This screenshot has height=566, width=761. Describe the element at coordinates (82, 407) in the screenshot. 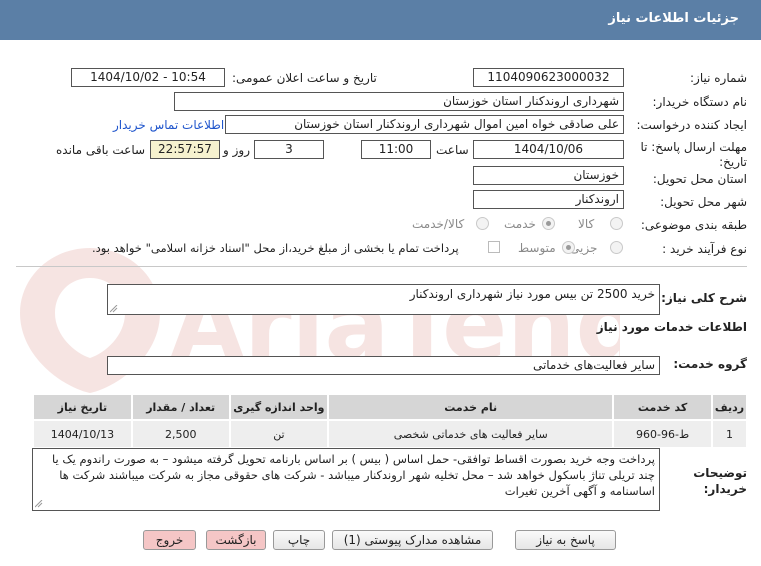

I see `col-need-date: تاریخ نیاز` at that location.